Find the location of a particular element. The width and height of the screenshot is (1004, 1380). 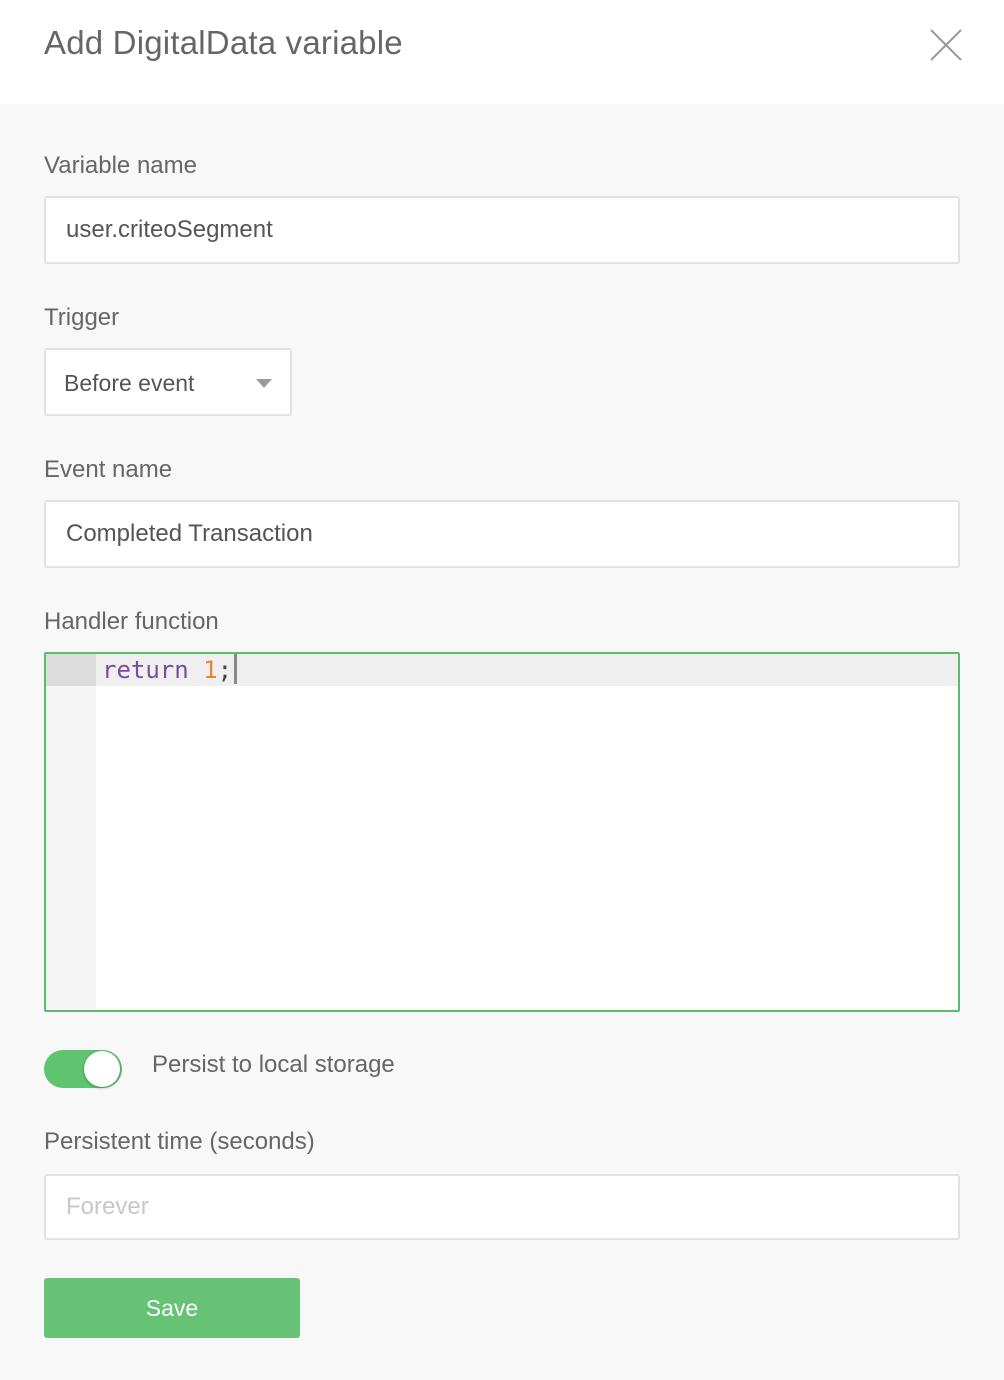

event-name-label: Event name is located at coordinates (108, 469).